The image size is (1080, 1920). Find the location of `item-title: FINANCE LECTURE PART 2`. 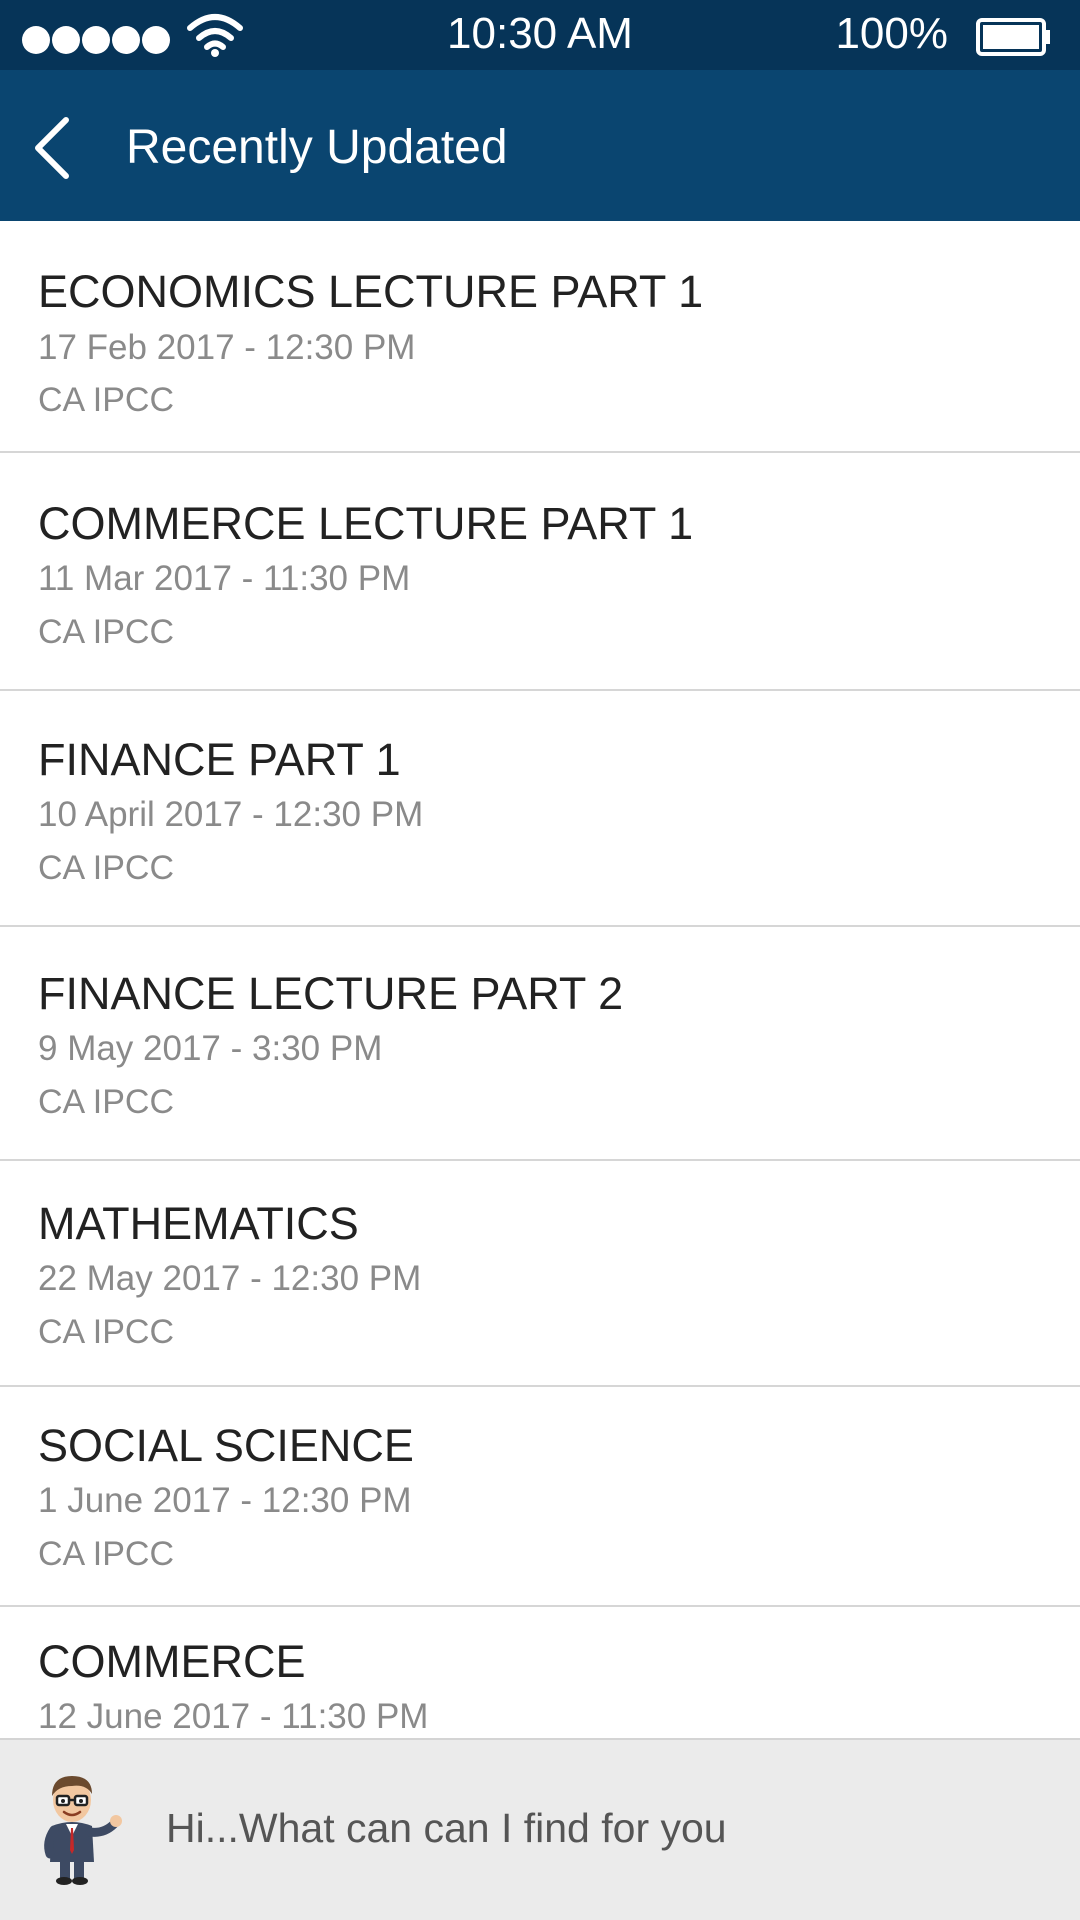

item-title: FINANCE LECTURE PART 2 is located at coordinates (331, 993).